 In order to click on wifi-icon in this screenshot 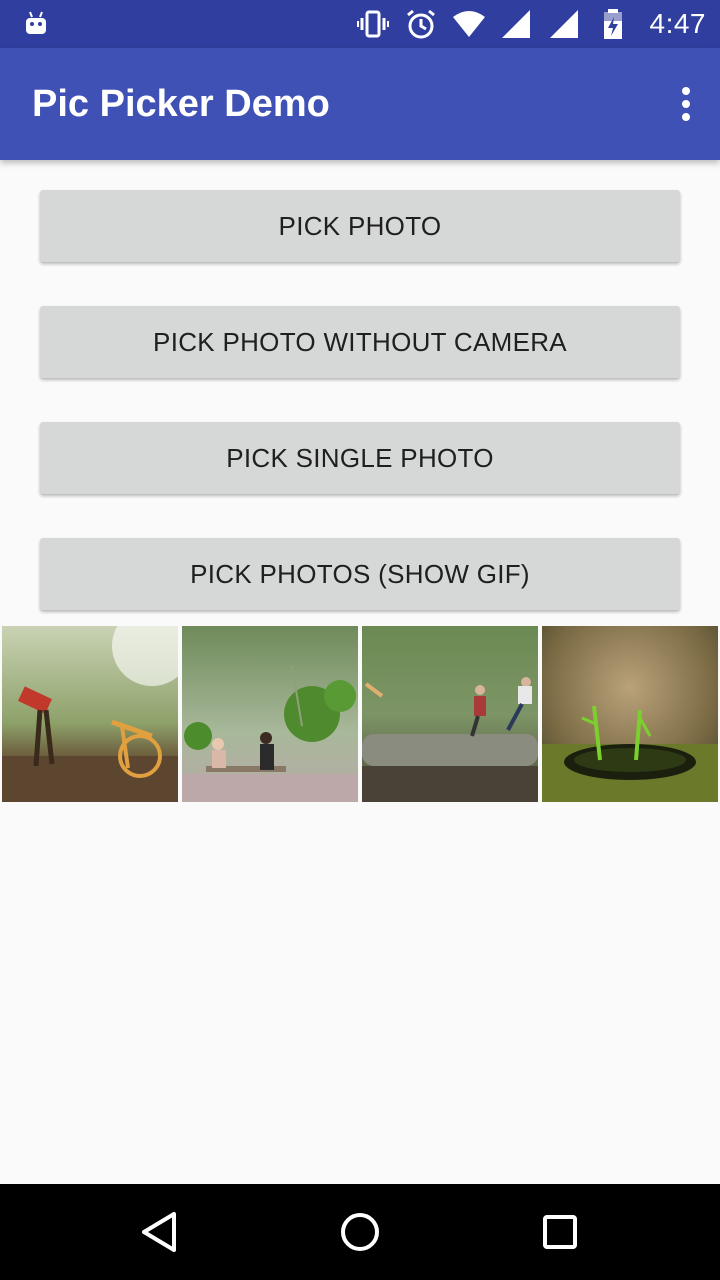, I will do `click(469, 24)`.